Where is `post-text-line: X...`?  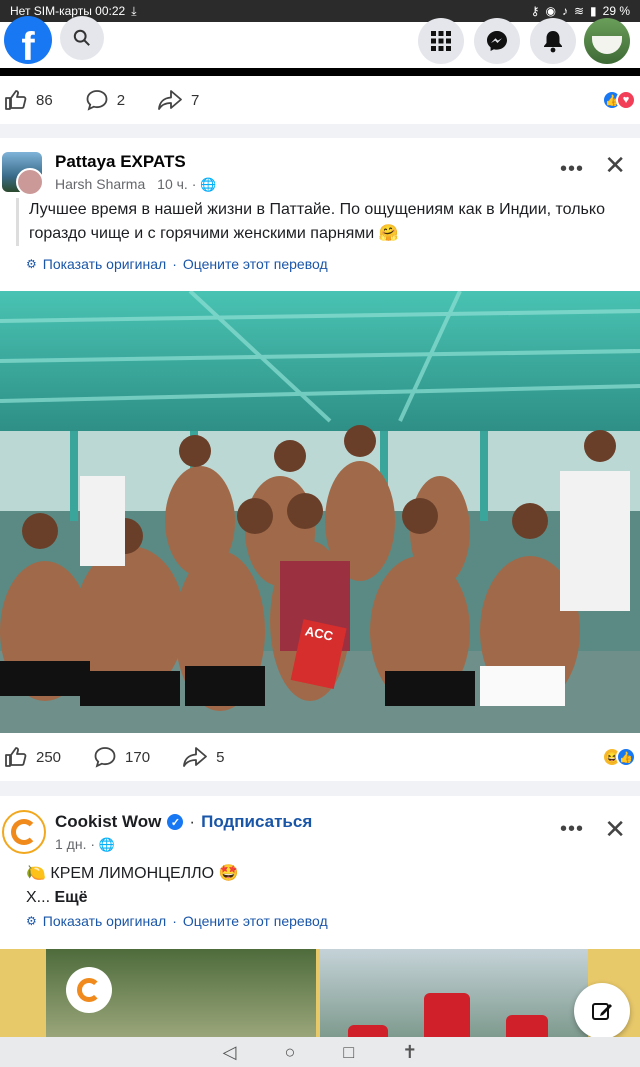
post-text-line: X... is located at coordinates (38, 897).